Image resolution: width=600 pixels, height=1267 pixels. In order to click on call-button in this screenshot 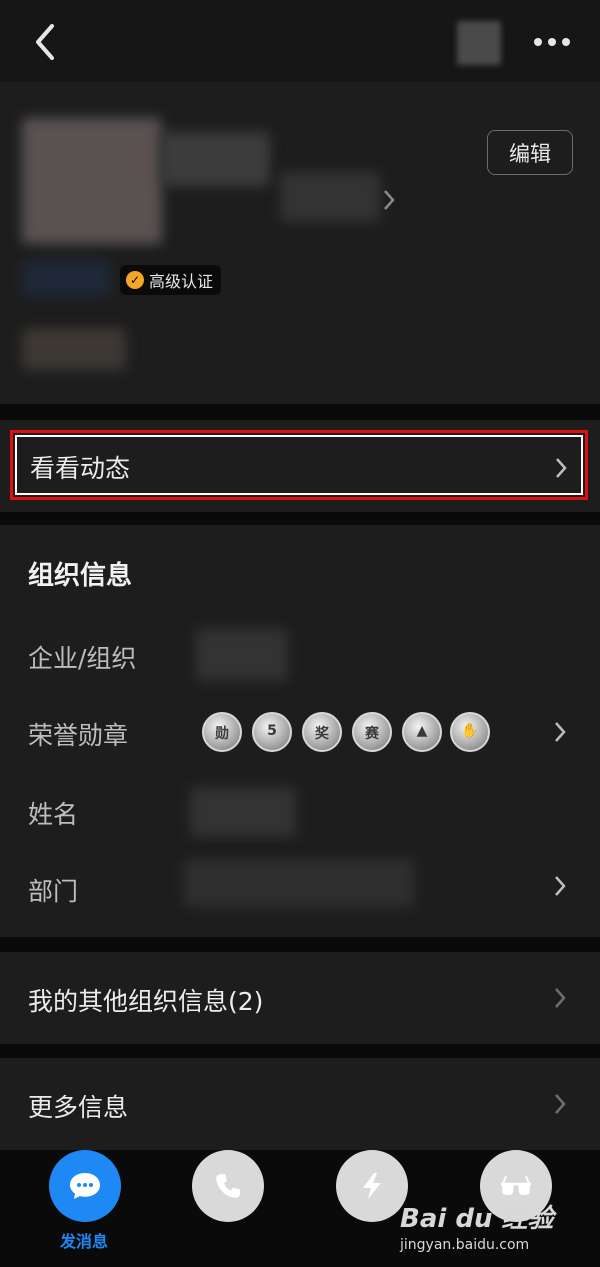, I will do `click(228, 1186)`.